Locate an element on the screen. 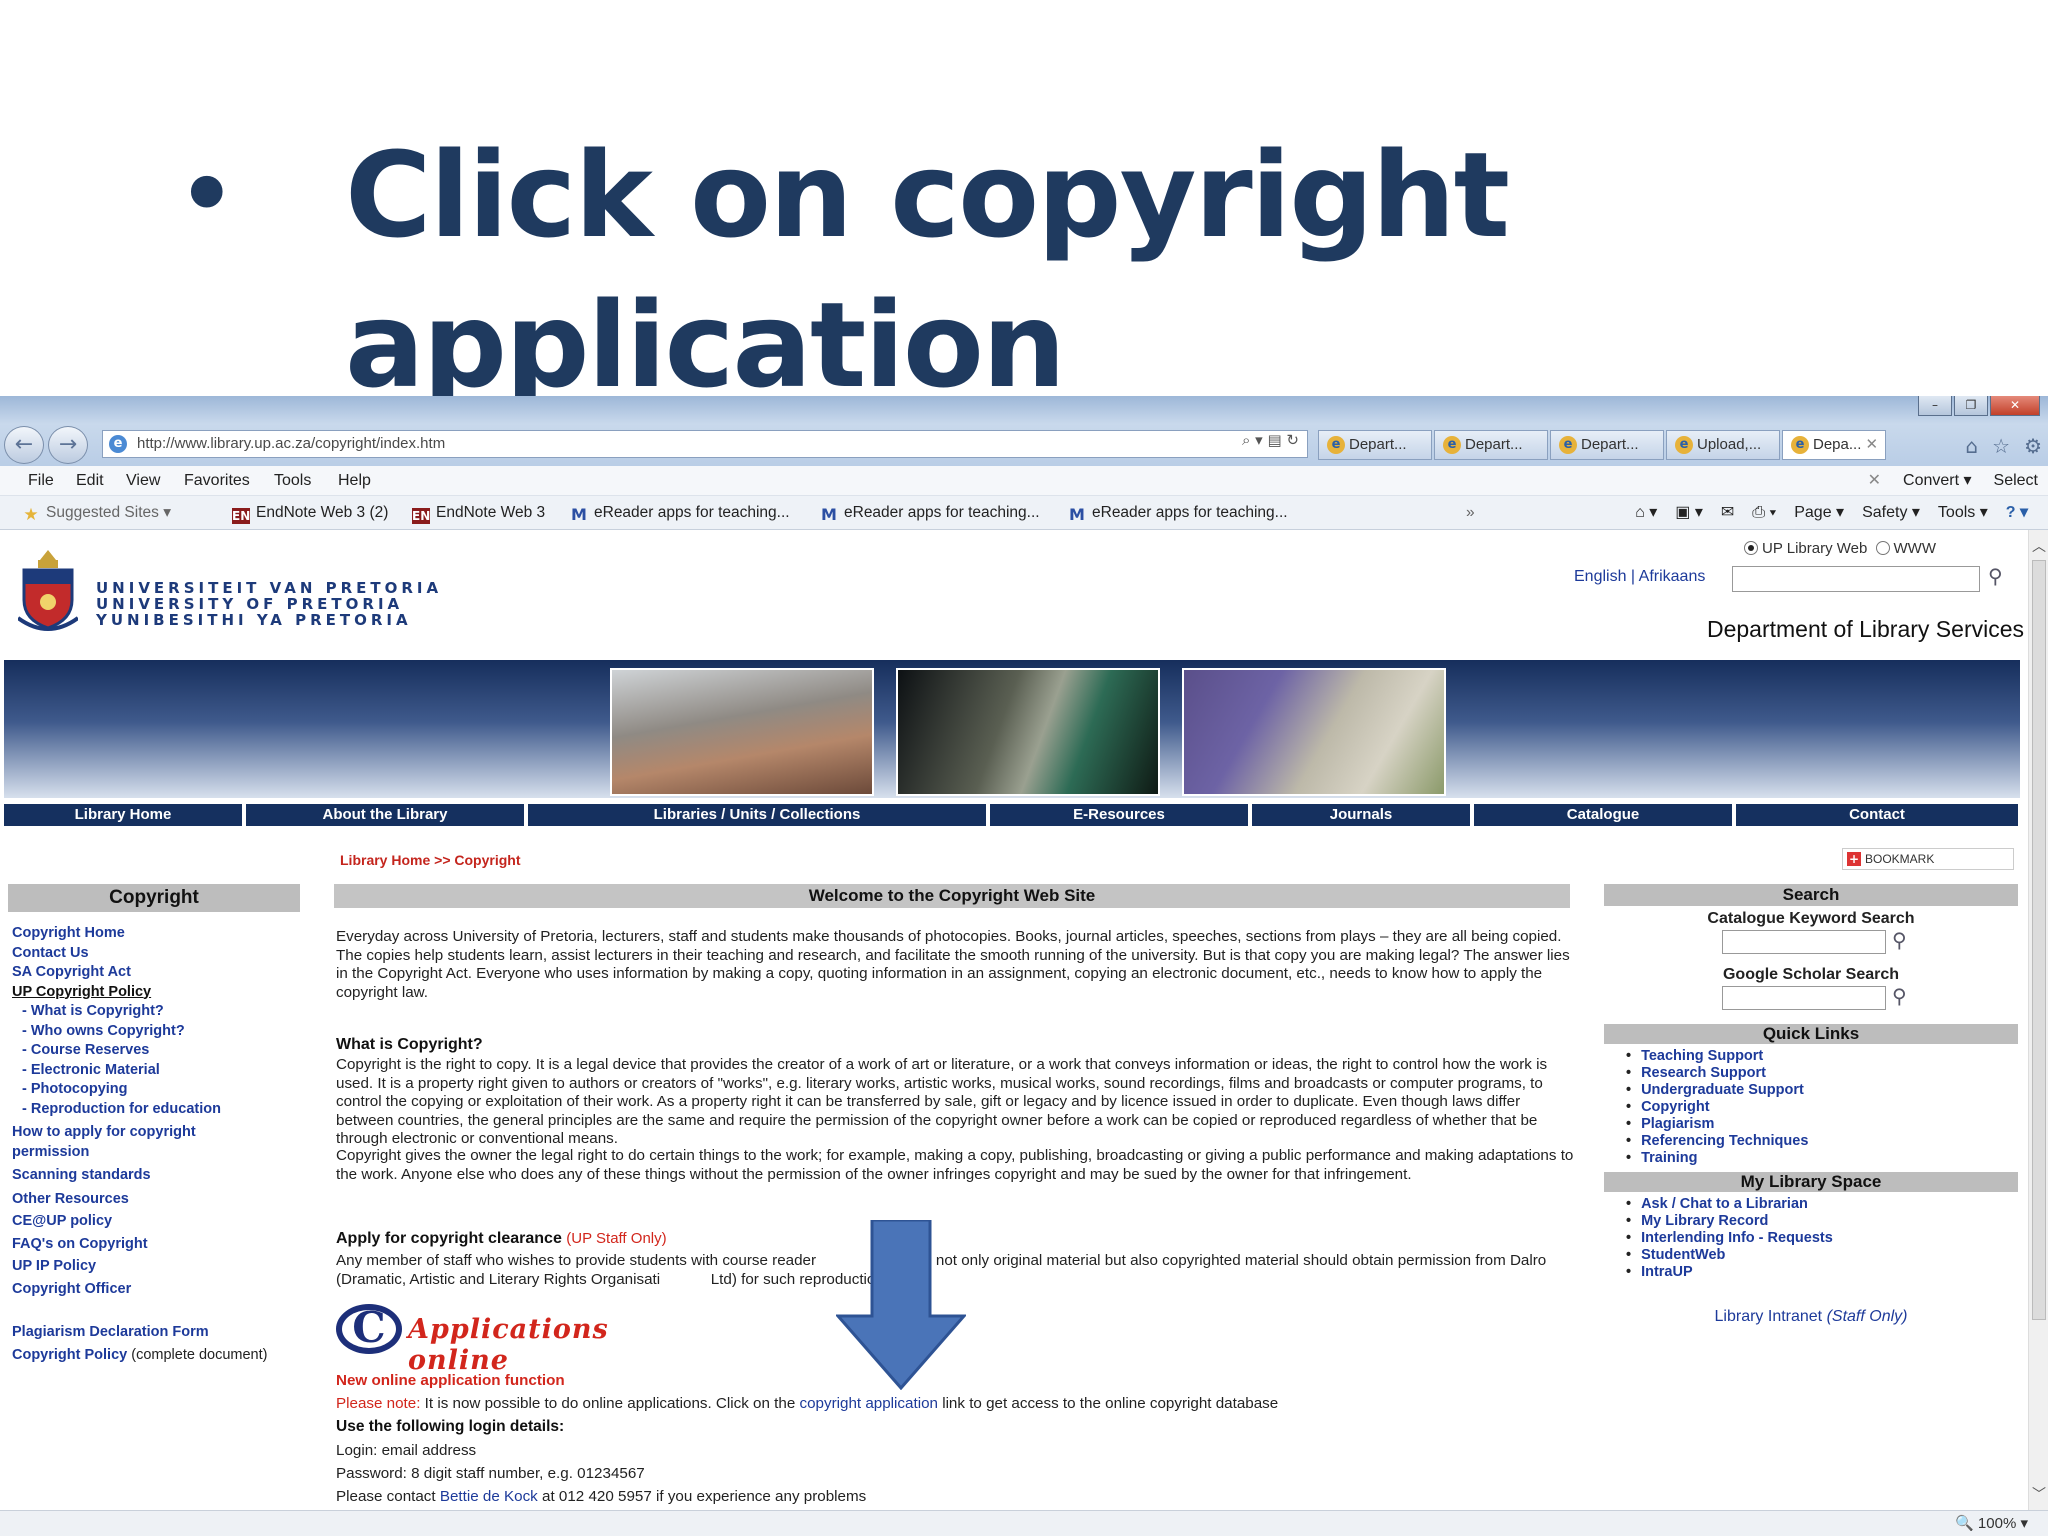  favorites-icon: ☆ is located at coordinates (2001, 446).